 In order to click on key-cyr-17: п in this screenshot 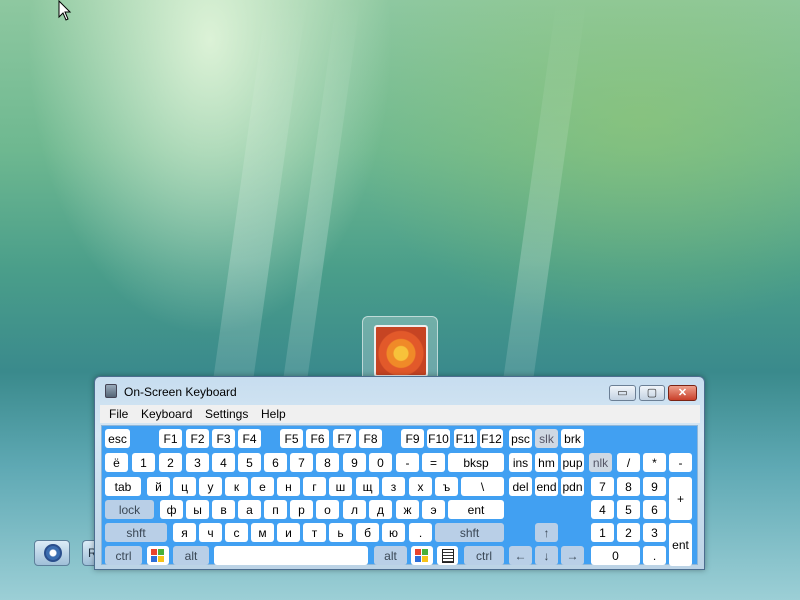, I will do `click(275, 509)`.